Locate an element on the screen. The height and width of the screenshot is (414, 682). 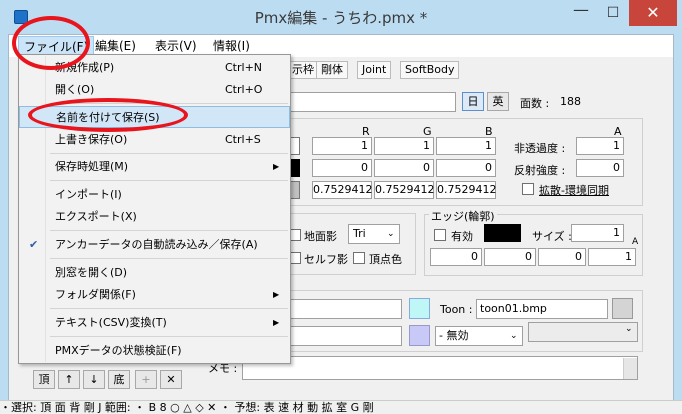
texture-swatch is located at coordinates (419, 308).